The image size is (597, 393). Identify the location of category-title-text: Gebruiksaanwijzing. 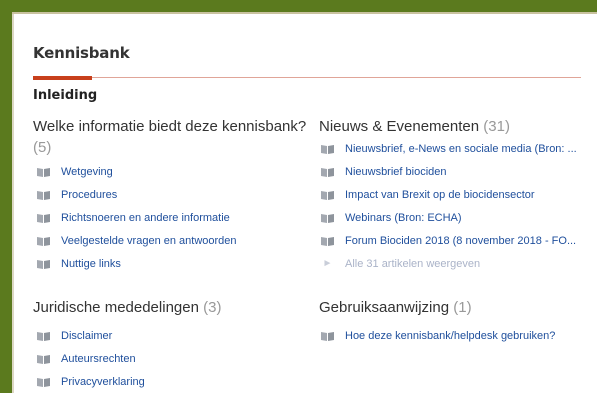
(384, 307).